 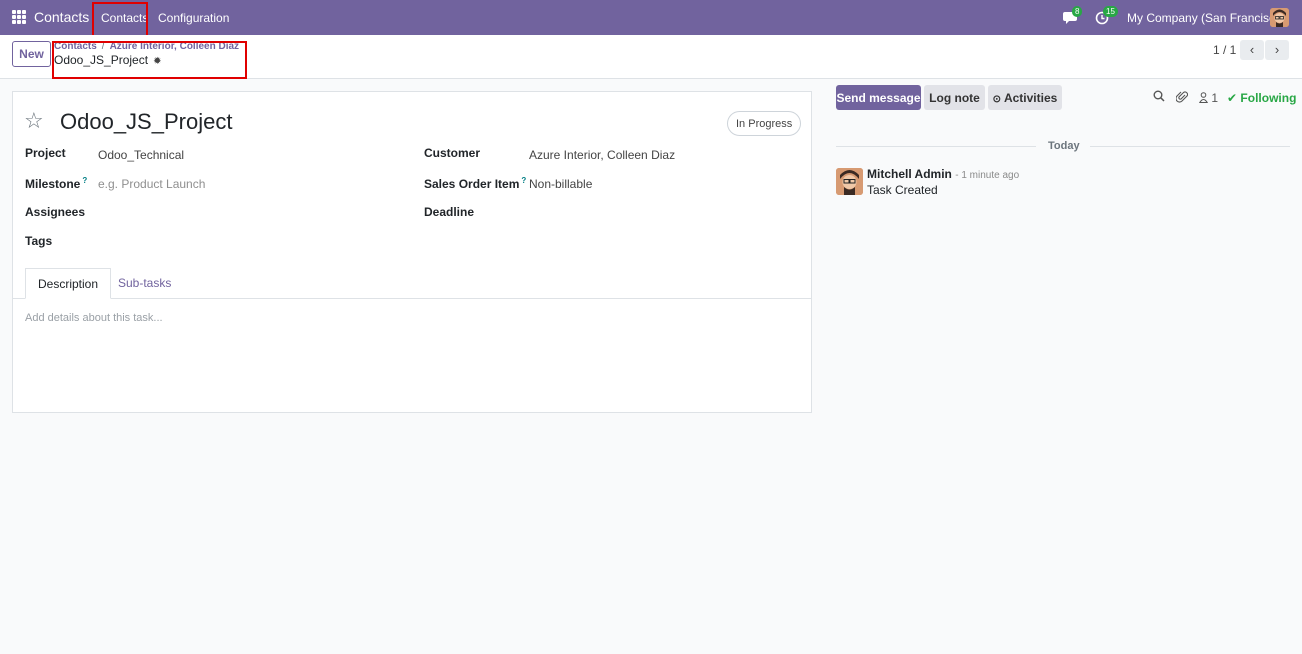 I want to click on activities-badge: 15, so click(x=1110, y=11).